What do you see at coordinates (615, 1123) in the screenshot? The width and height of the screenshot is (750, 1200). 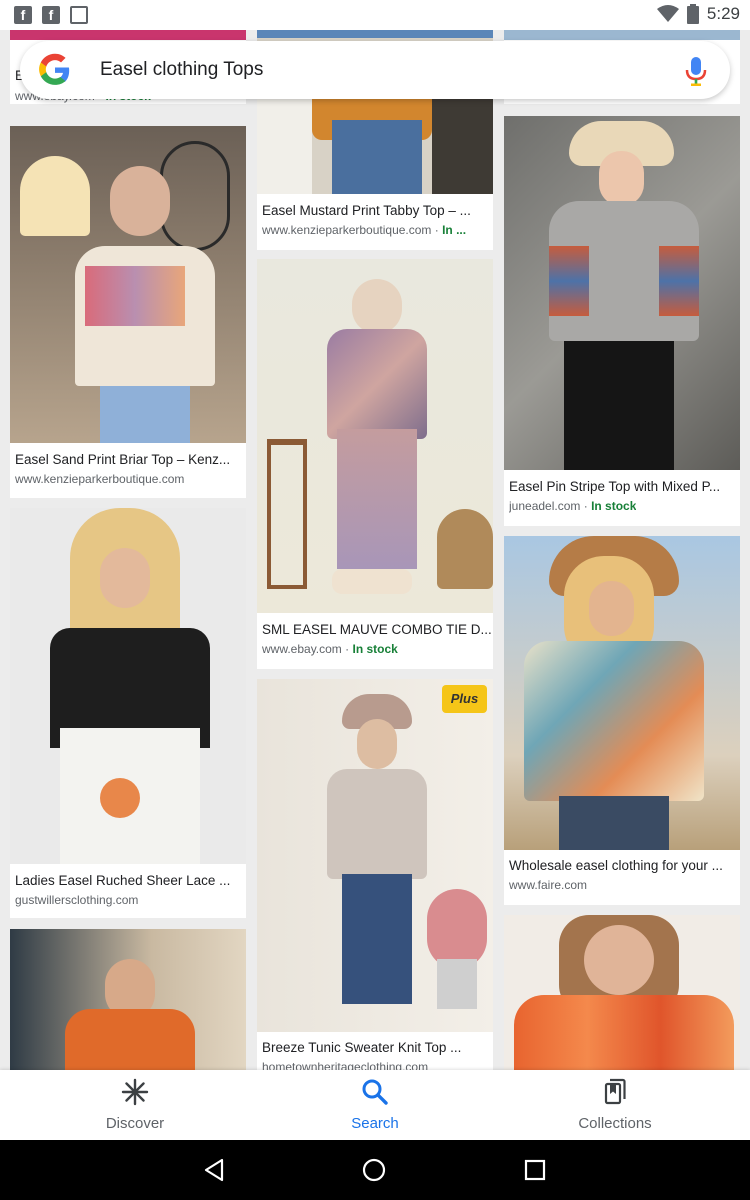 I see `nav-collections-label: Collections` at bounding box center [615, 1123].